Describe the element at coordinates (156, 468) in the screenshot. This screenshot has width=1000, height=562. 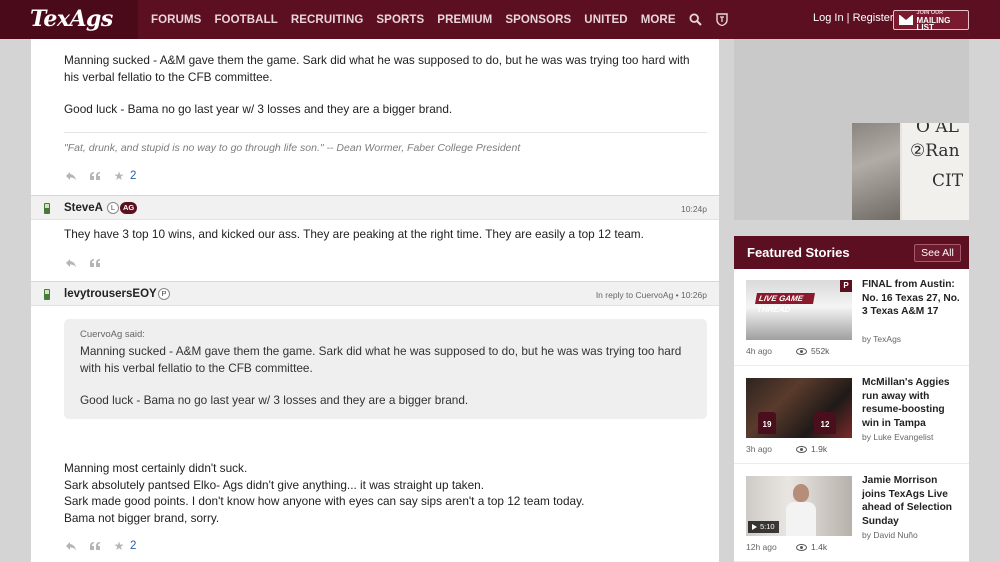
I see `post-body-line: Manning most certainly didn't suck.` at that location.